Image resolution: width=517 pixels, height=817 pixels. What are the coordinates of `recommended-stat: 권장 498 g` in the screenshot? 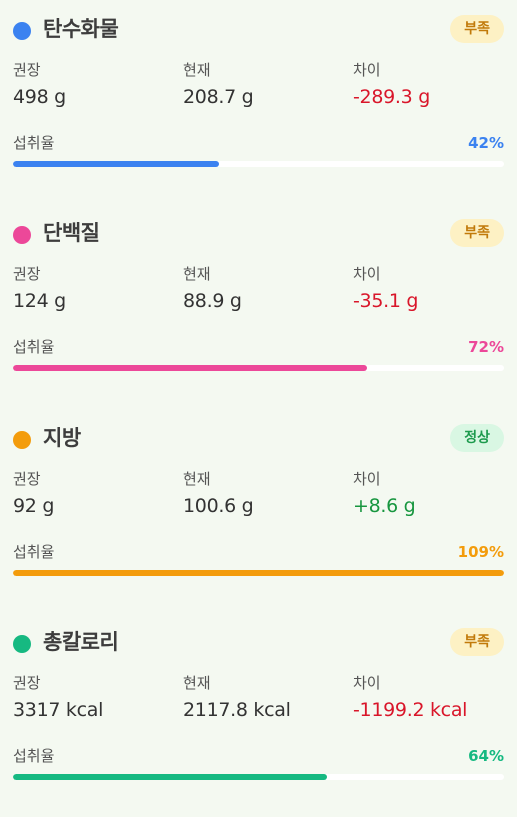 It's located at (39, 85).